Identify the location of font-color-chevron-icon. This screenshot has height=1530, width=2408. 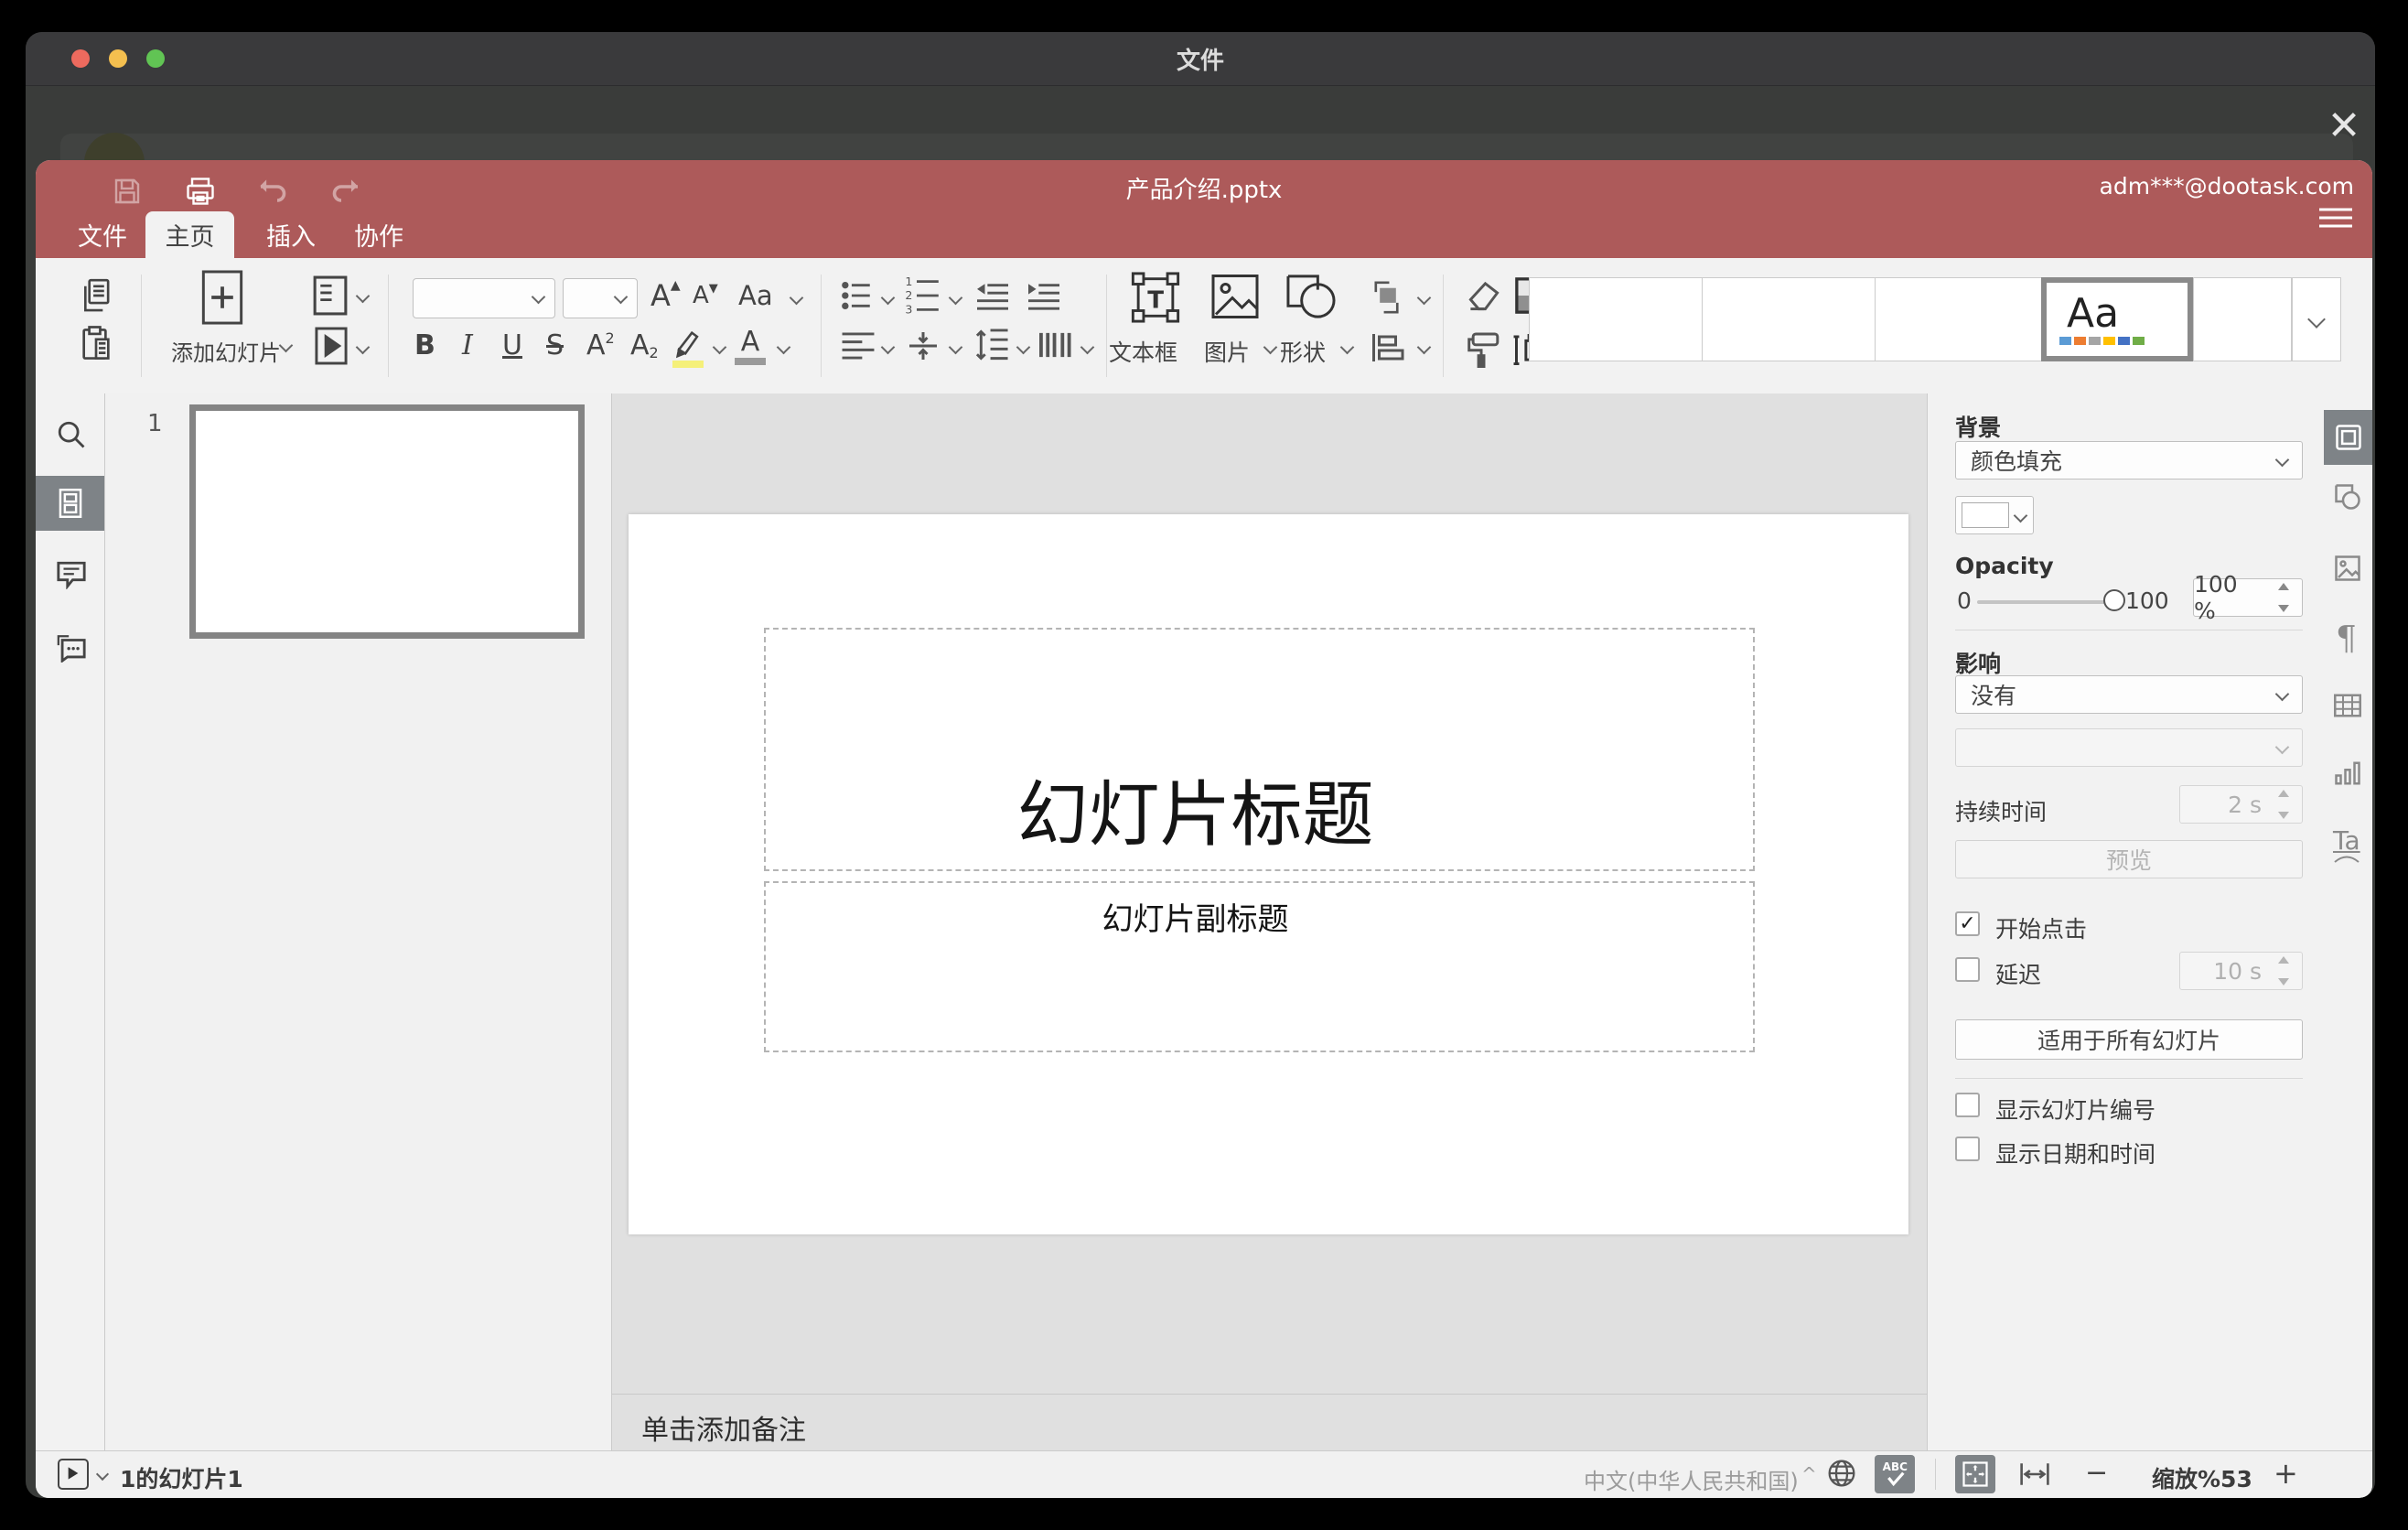
(783, 347).